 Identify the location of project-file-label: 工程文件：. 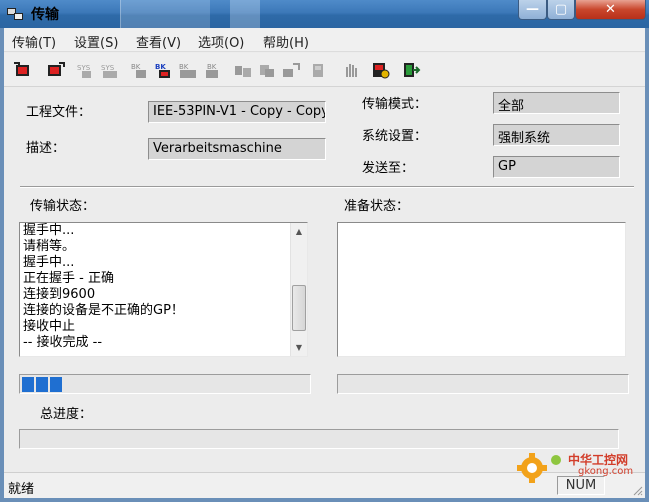
(59, 112).